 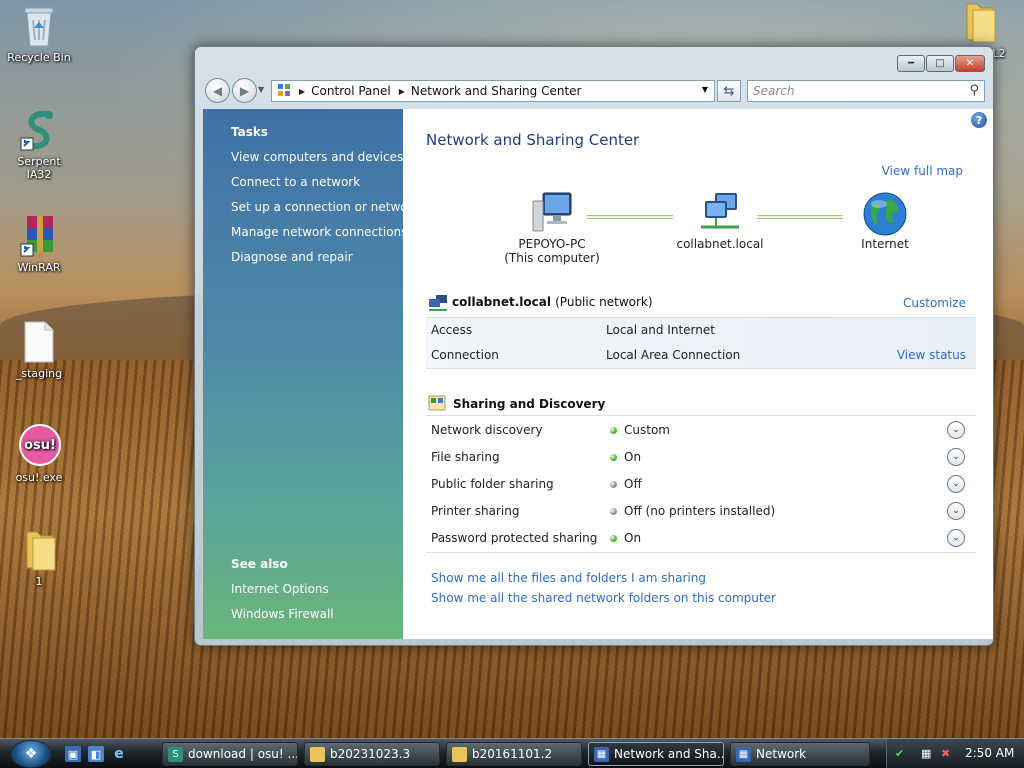 What do you see at coordinates (926, 753) in the screenshot?
I see `network-tray-icon: ▦` at bounding box center [926, 753].